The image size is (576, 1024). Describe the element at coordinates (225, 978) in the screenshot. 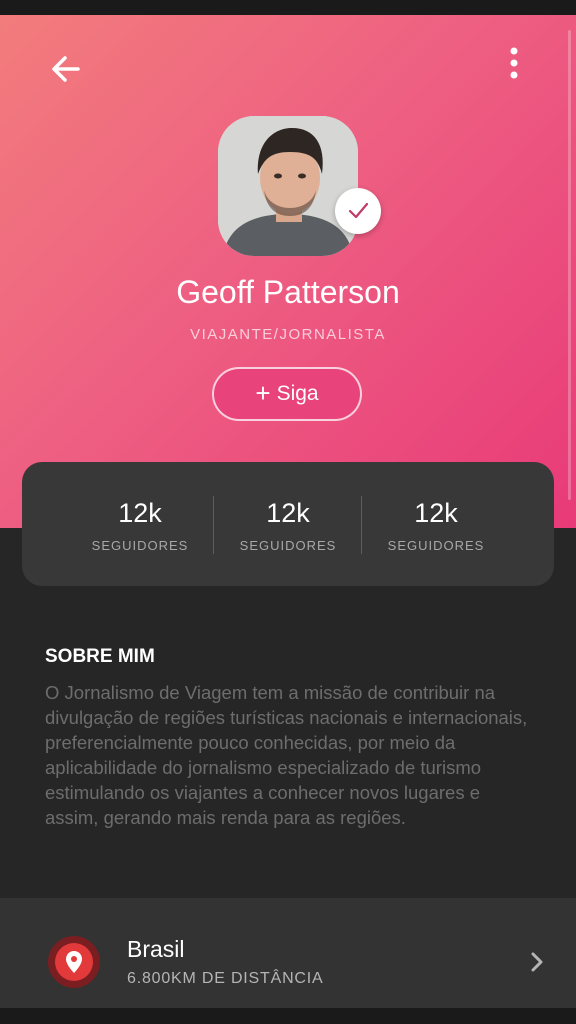

I see `location-distance: 6.800KM DE DISTÂNCIA` at that location.